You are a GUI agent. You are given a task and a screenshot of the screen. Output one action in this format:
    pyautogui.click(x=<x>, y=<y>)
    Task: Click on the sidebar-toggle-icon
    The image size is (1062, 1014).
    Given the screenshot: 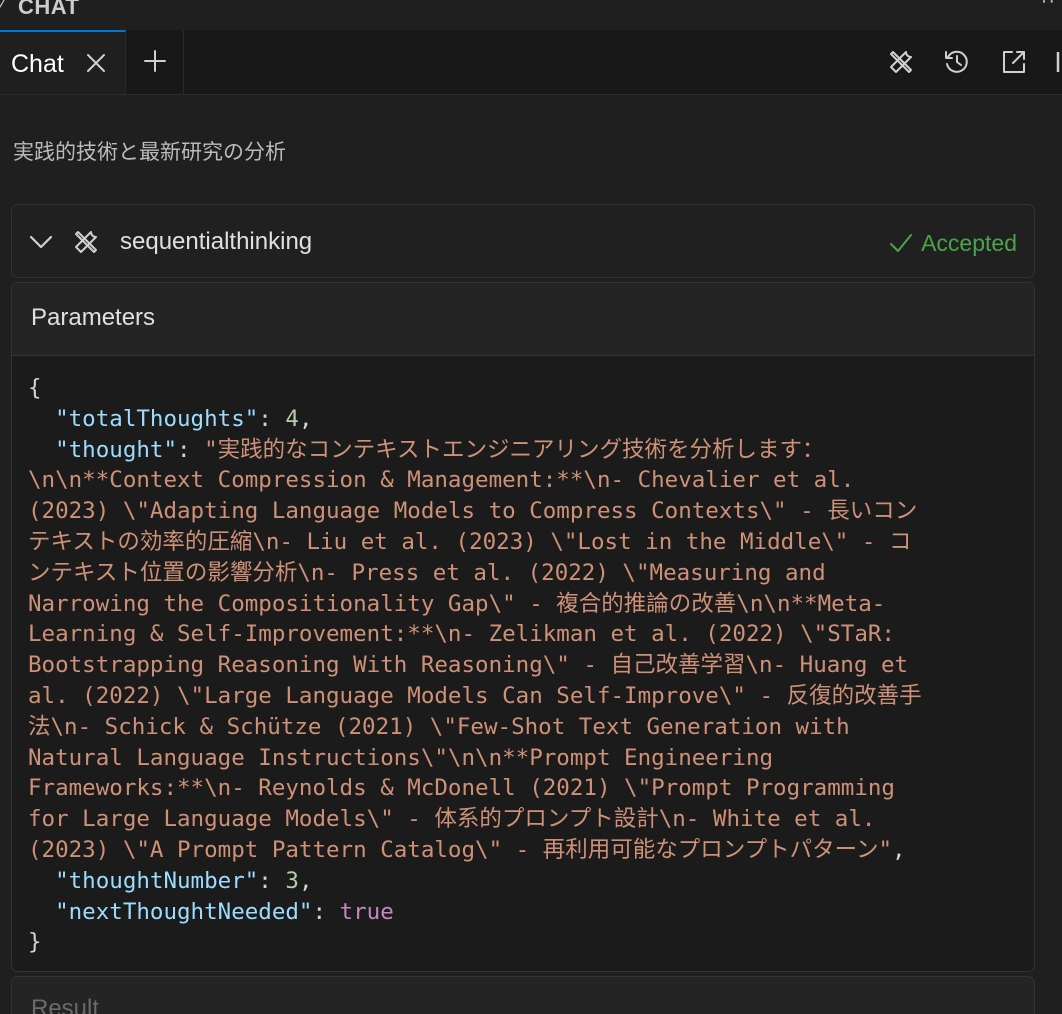 What is the action you would take?
    pyautogui.click(x=1059, y=62)
    